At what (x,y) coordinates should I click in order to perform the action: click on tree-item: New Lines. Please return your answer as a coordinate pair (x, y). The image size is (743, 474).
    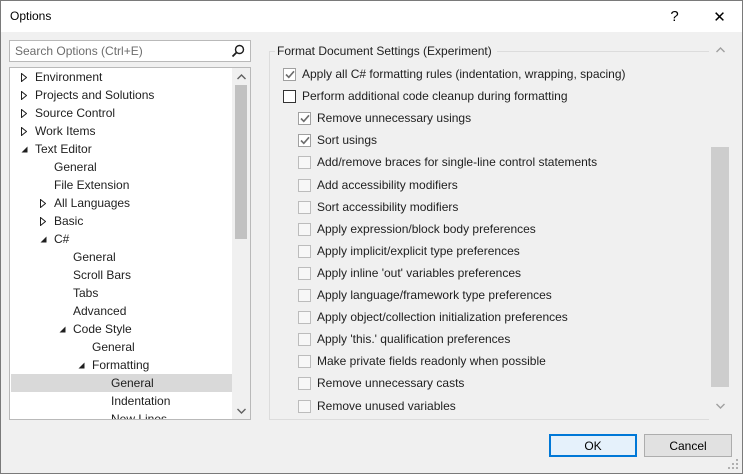
    Looking at the image, I should click on (121, 414).